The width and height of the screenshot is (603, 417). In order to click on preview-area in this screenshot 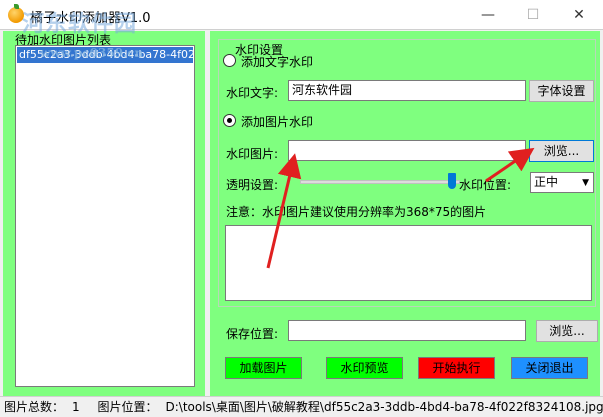, I will do `click(408, 263)`.